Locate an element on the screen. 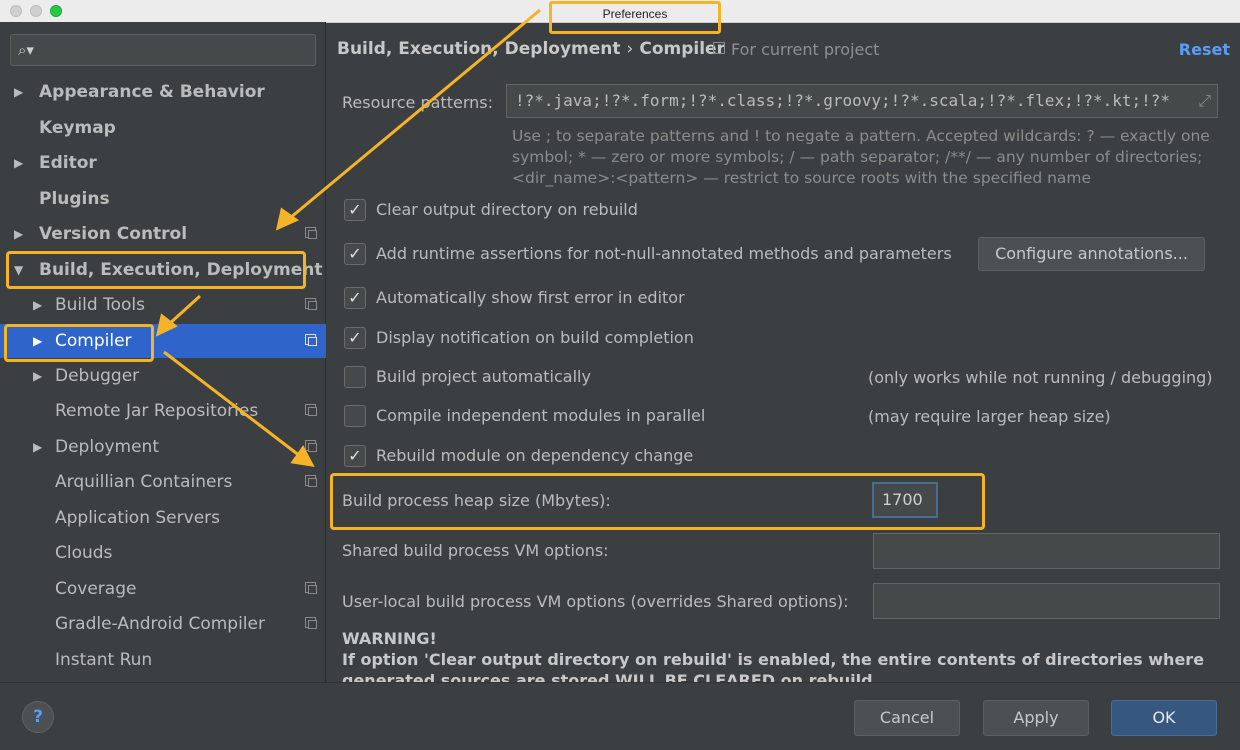 Image resolution: width=1240 pixels, height=750 pixels. search-icon: ⌕▾ is located at coordinates (26, 50).